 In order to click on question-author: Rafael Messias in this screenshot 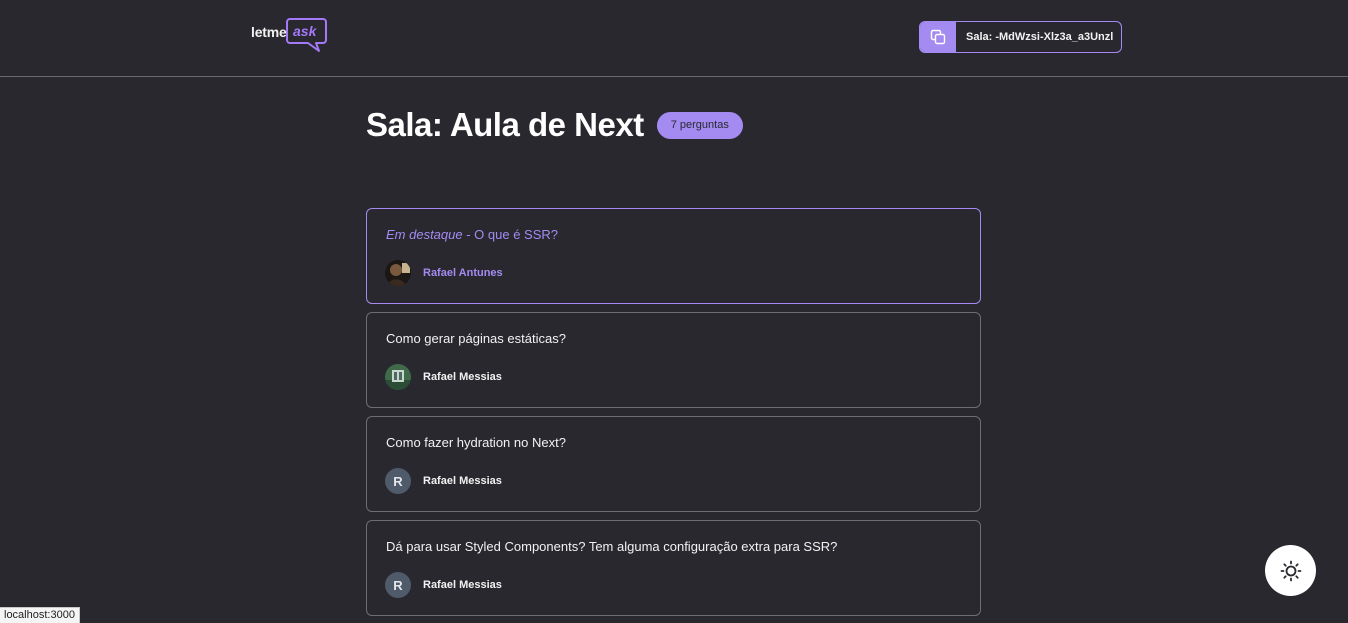, I will do `click(443, 377)`.